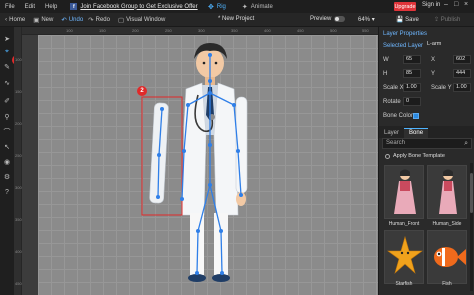 The width and height of the screenshot is (474, 295). What do you see at coordinates (466, 143) in the screenshot?
I see `search-icon: ⌕` at bounding box center [466, 143].